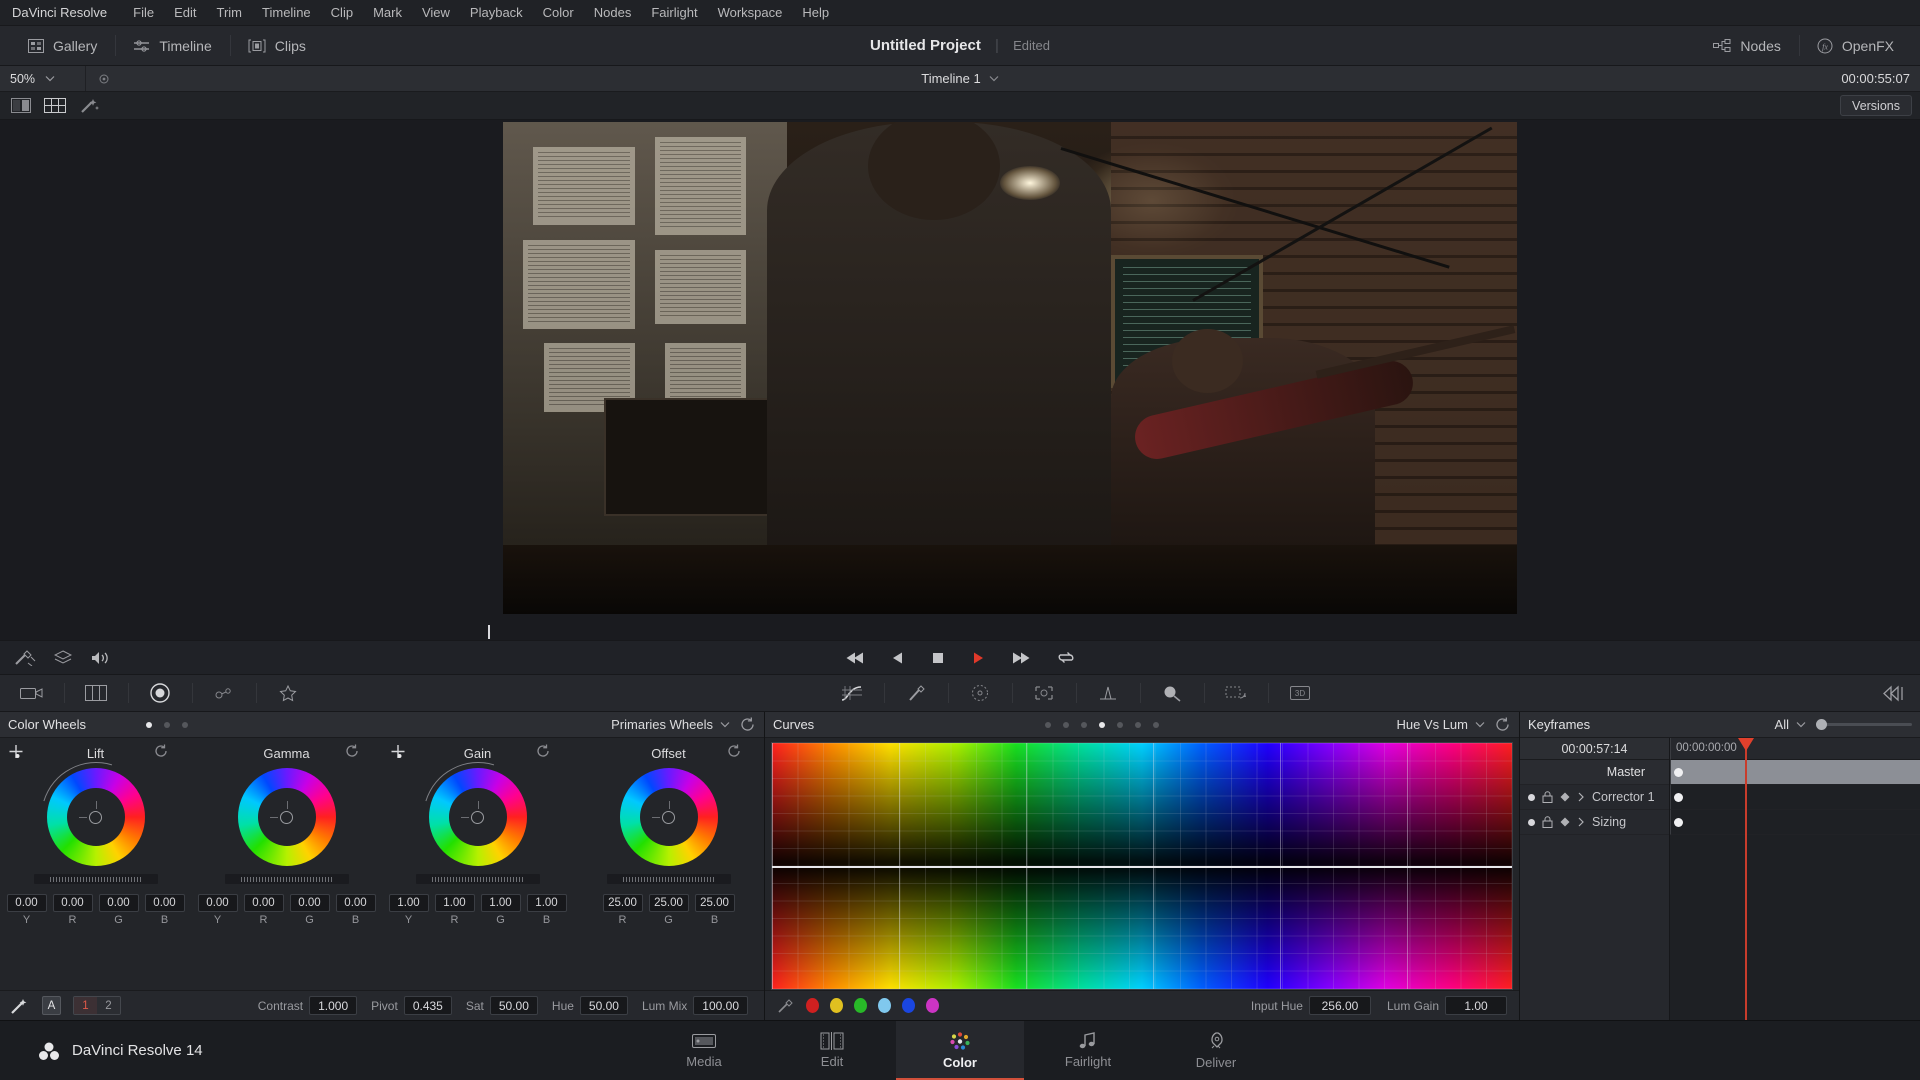 This screenshot has width=1920, height=1080. Describe the element at coordinates (185, 13) in the screenshot. I see `menu-item-edit: Edit` at that location.